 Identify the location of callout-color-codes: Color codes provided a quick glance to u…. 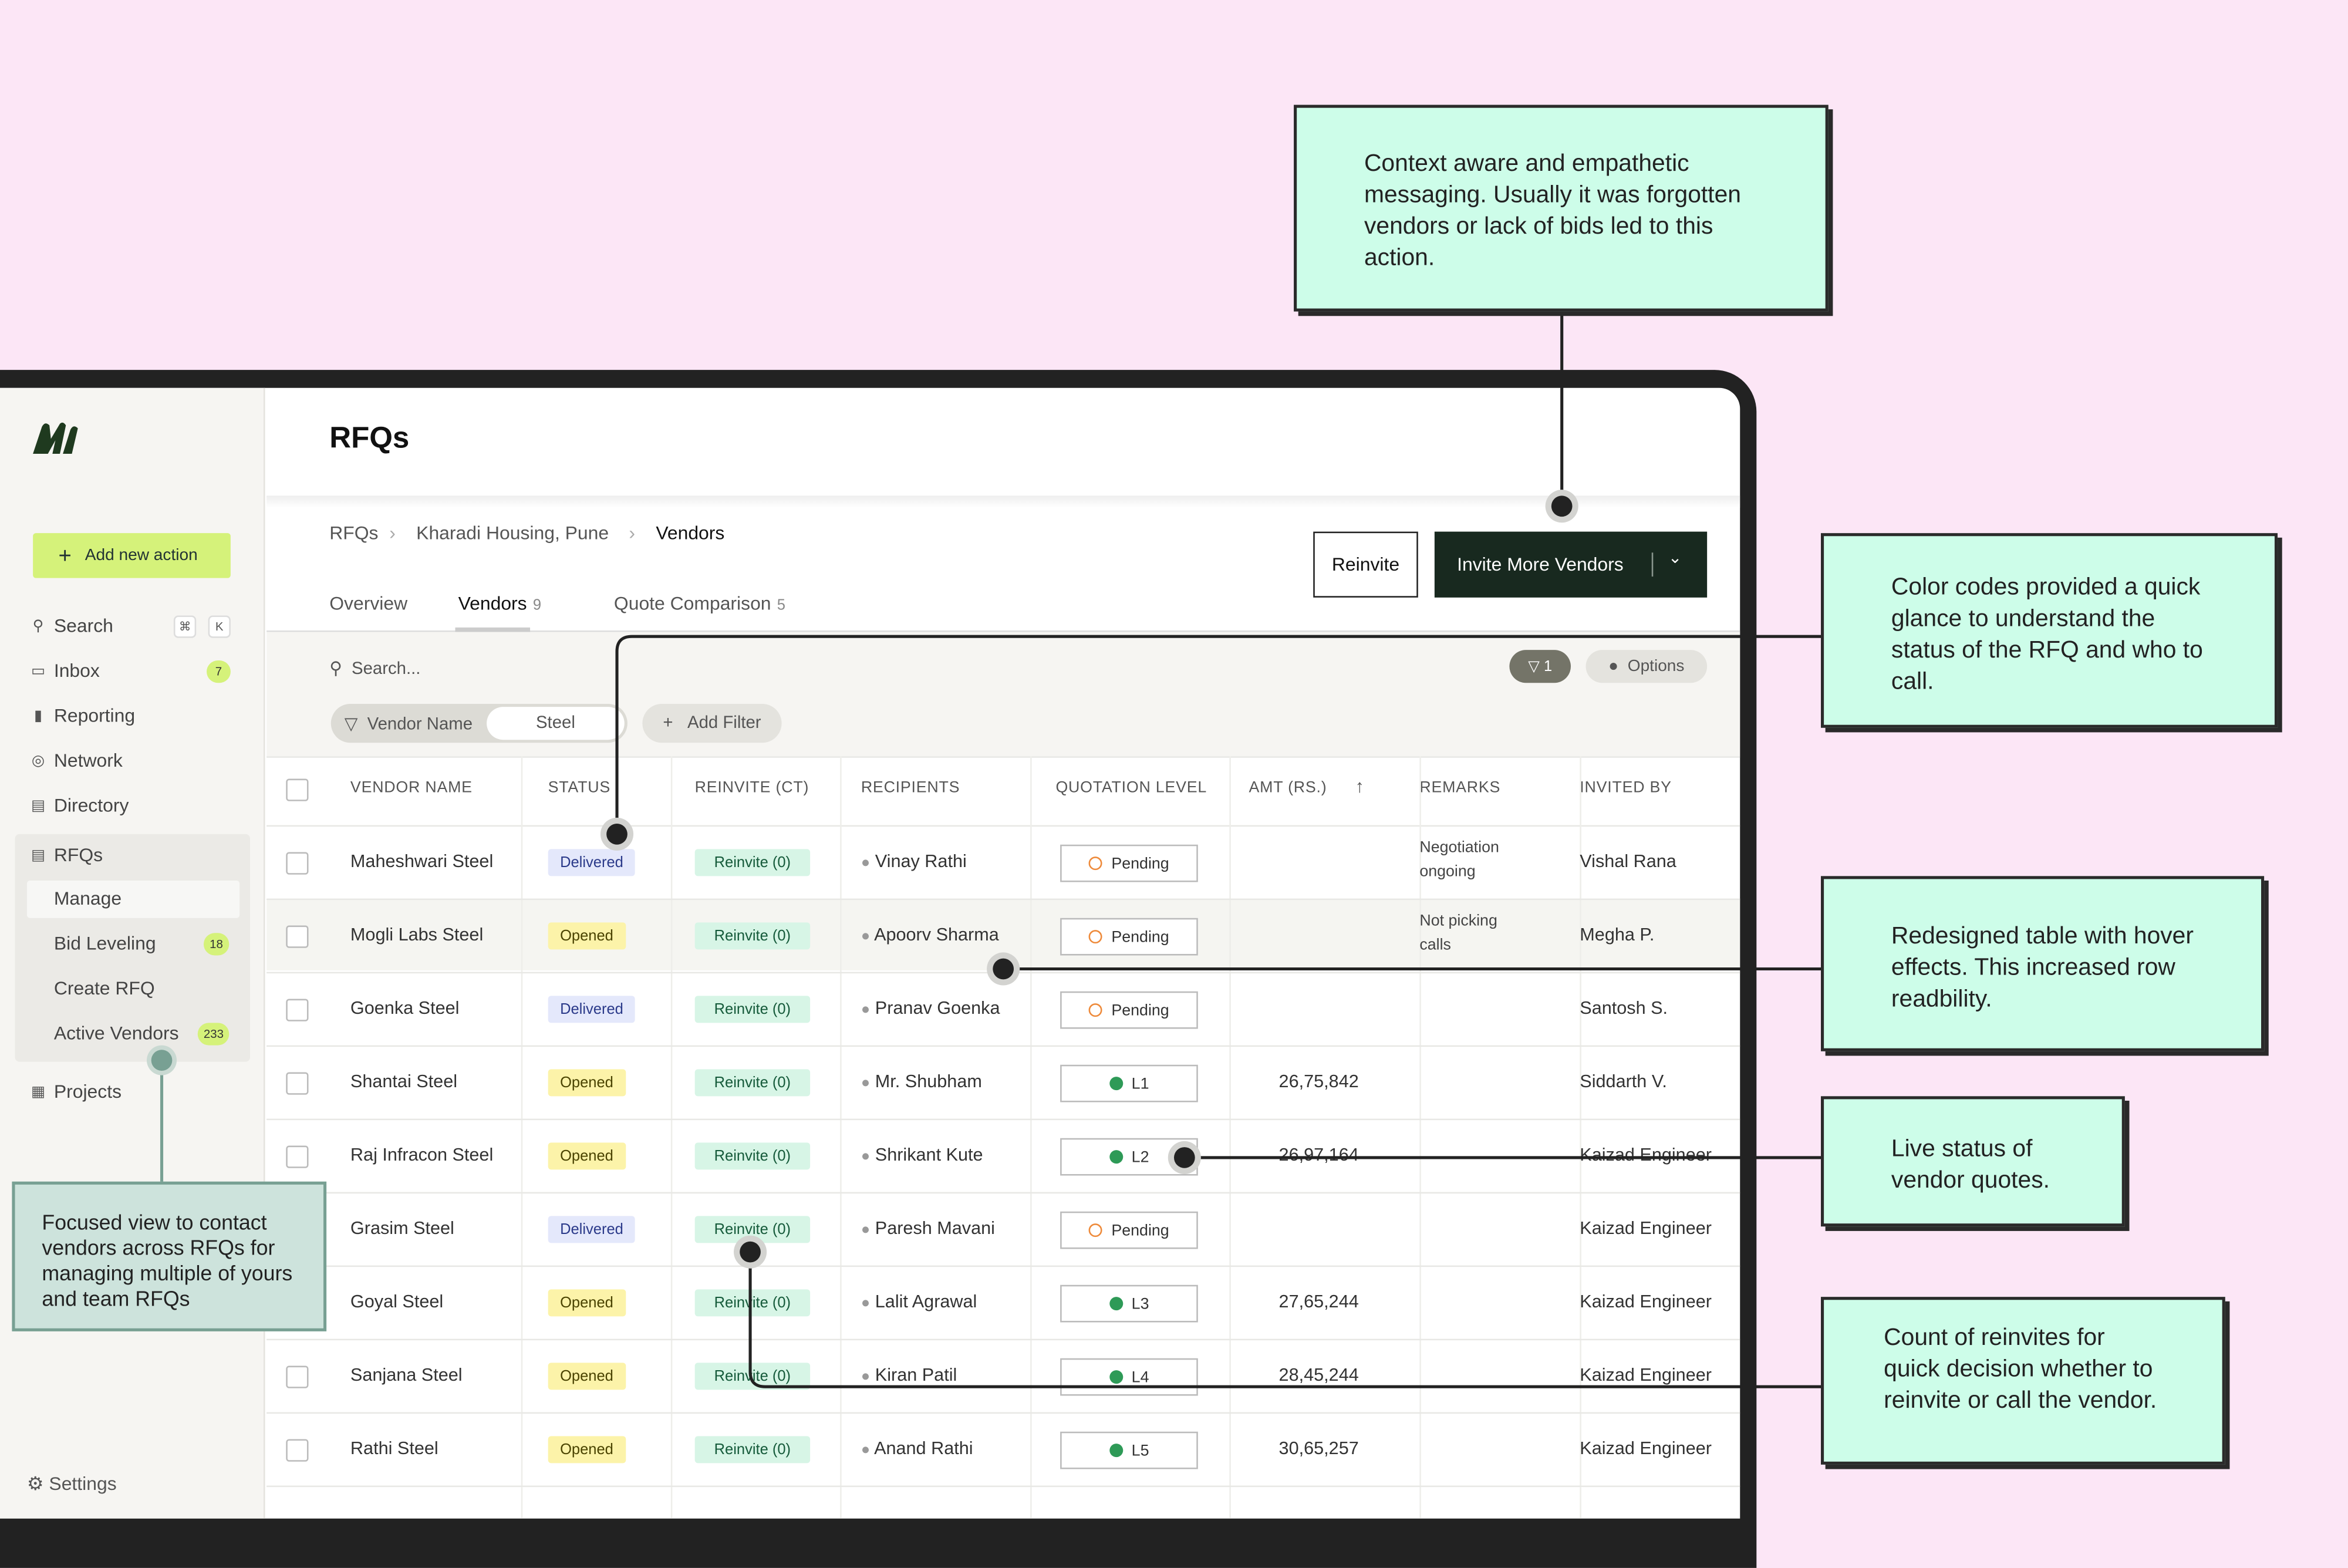
(2049, 630).